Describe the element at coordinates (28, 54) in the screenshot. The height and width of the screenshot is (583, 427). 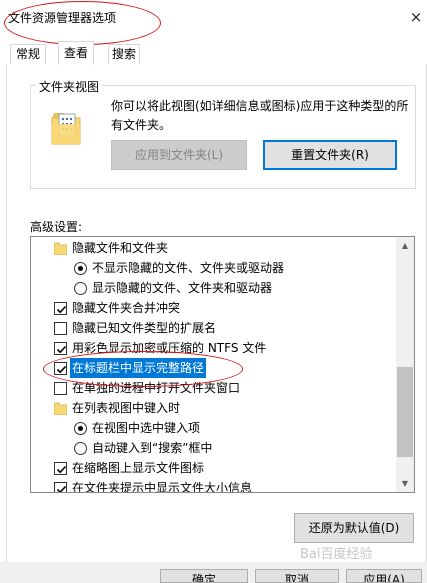
I see `tab-general: 常规` at that location.